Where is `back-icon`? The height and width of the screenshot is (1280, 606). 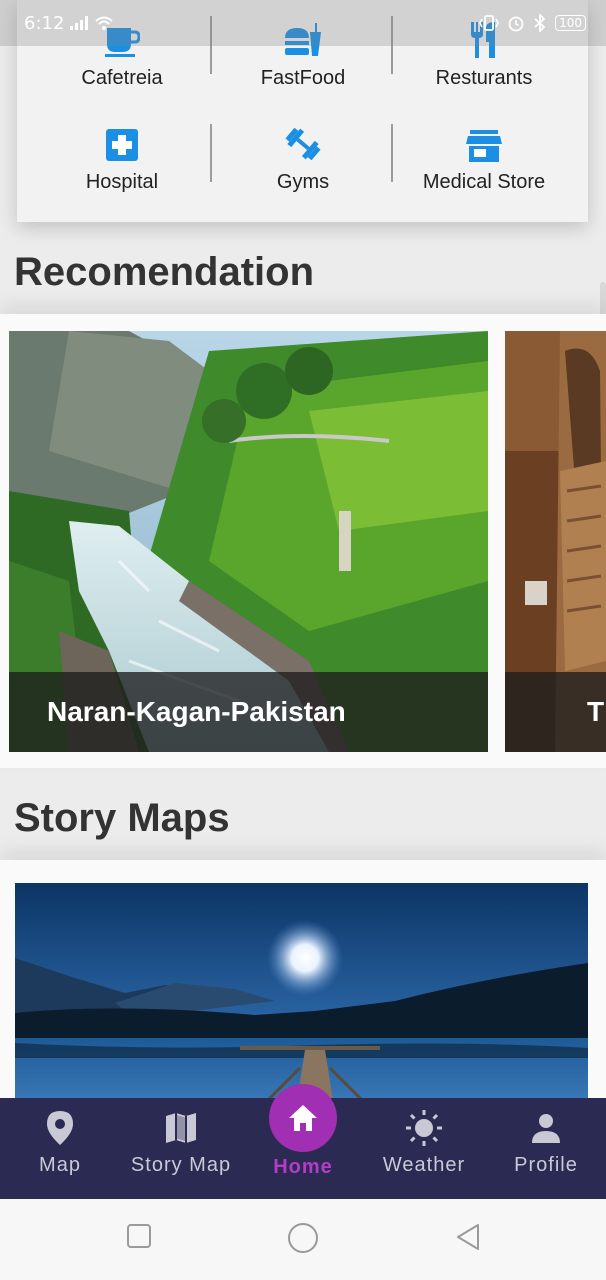
back-icon is located at coordinates (468, 1237).